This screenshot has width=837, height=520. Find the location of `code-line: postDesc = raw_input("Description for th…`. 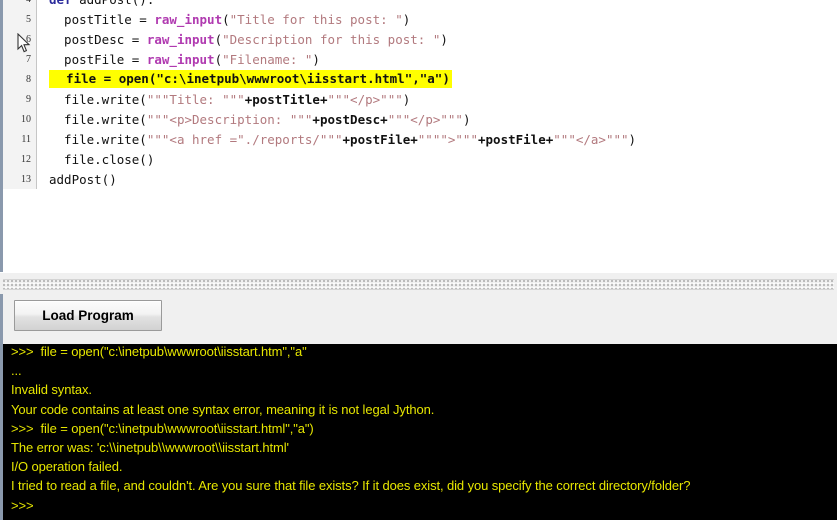

code-line: postDesc = raw_input("Description for th… is located at coordinates (437, 39).